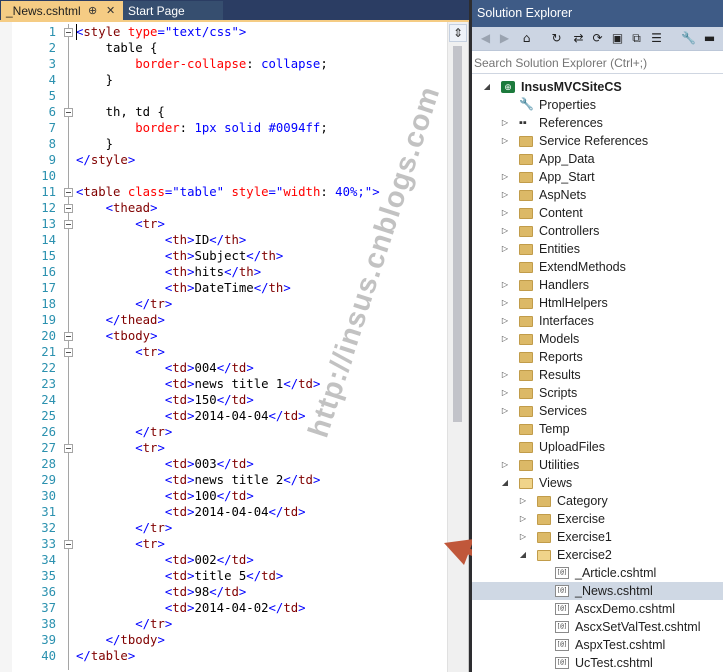  What do you see at coordinates (230, 656) in the screenshot?
I see `code-line: 40 </table>` at bounding box center [230, 656].